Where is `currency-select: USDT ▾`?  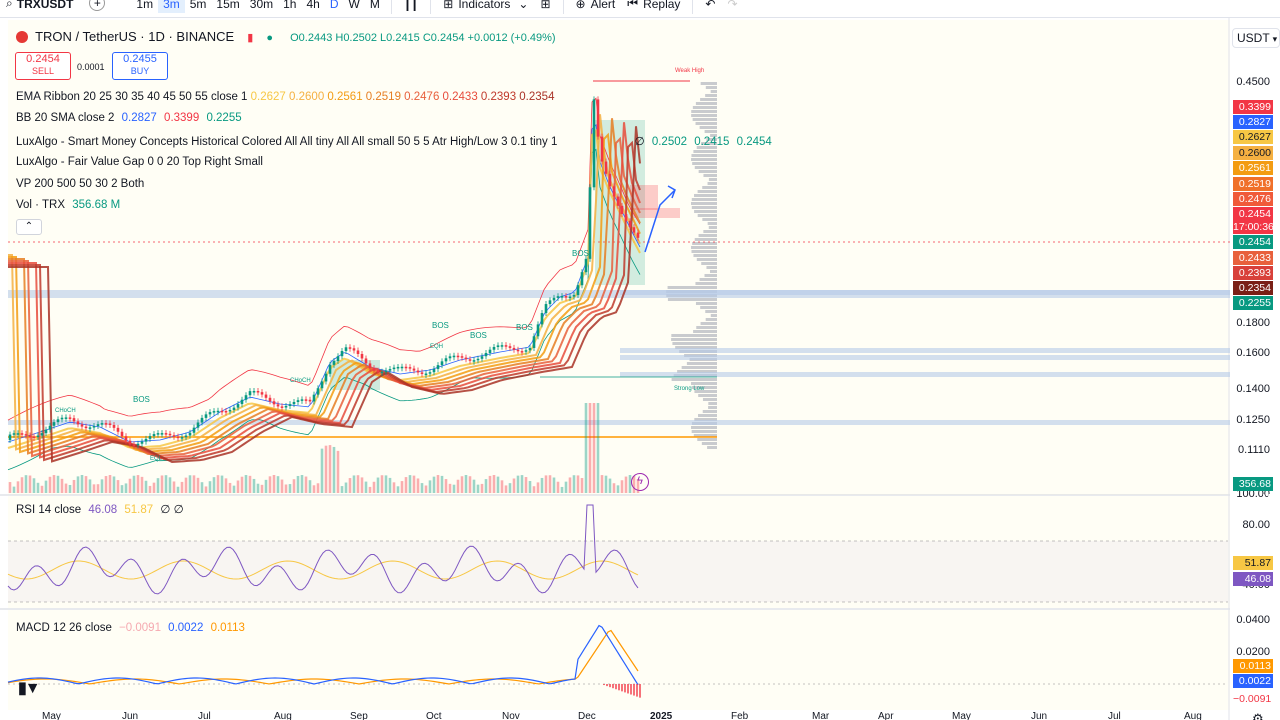 currency-select: USDT ▾ is located at coordinates (1256, 38).